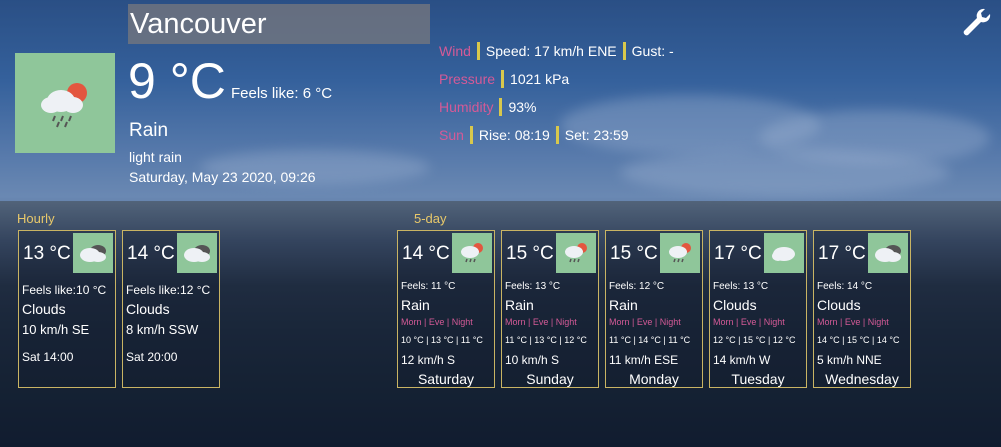 The height and width of the screenshot is (447, 1001). What do you see at coordinates (858, 340) in the screenshot?
I see `forecast-period-temps: 14 °C | 15 °C | 14 °C` at bounding box center [858, 340].